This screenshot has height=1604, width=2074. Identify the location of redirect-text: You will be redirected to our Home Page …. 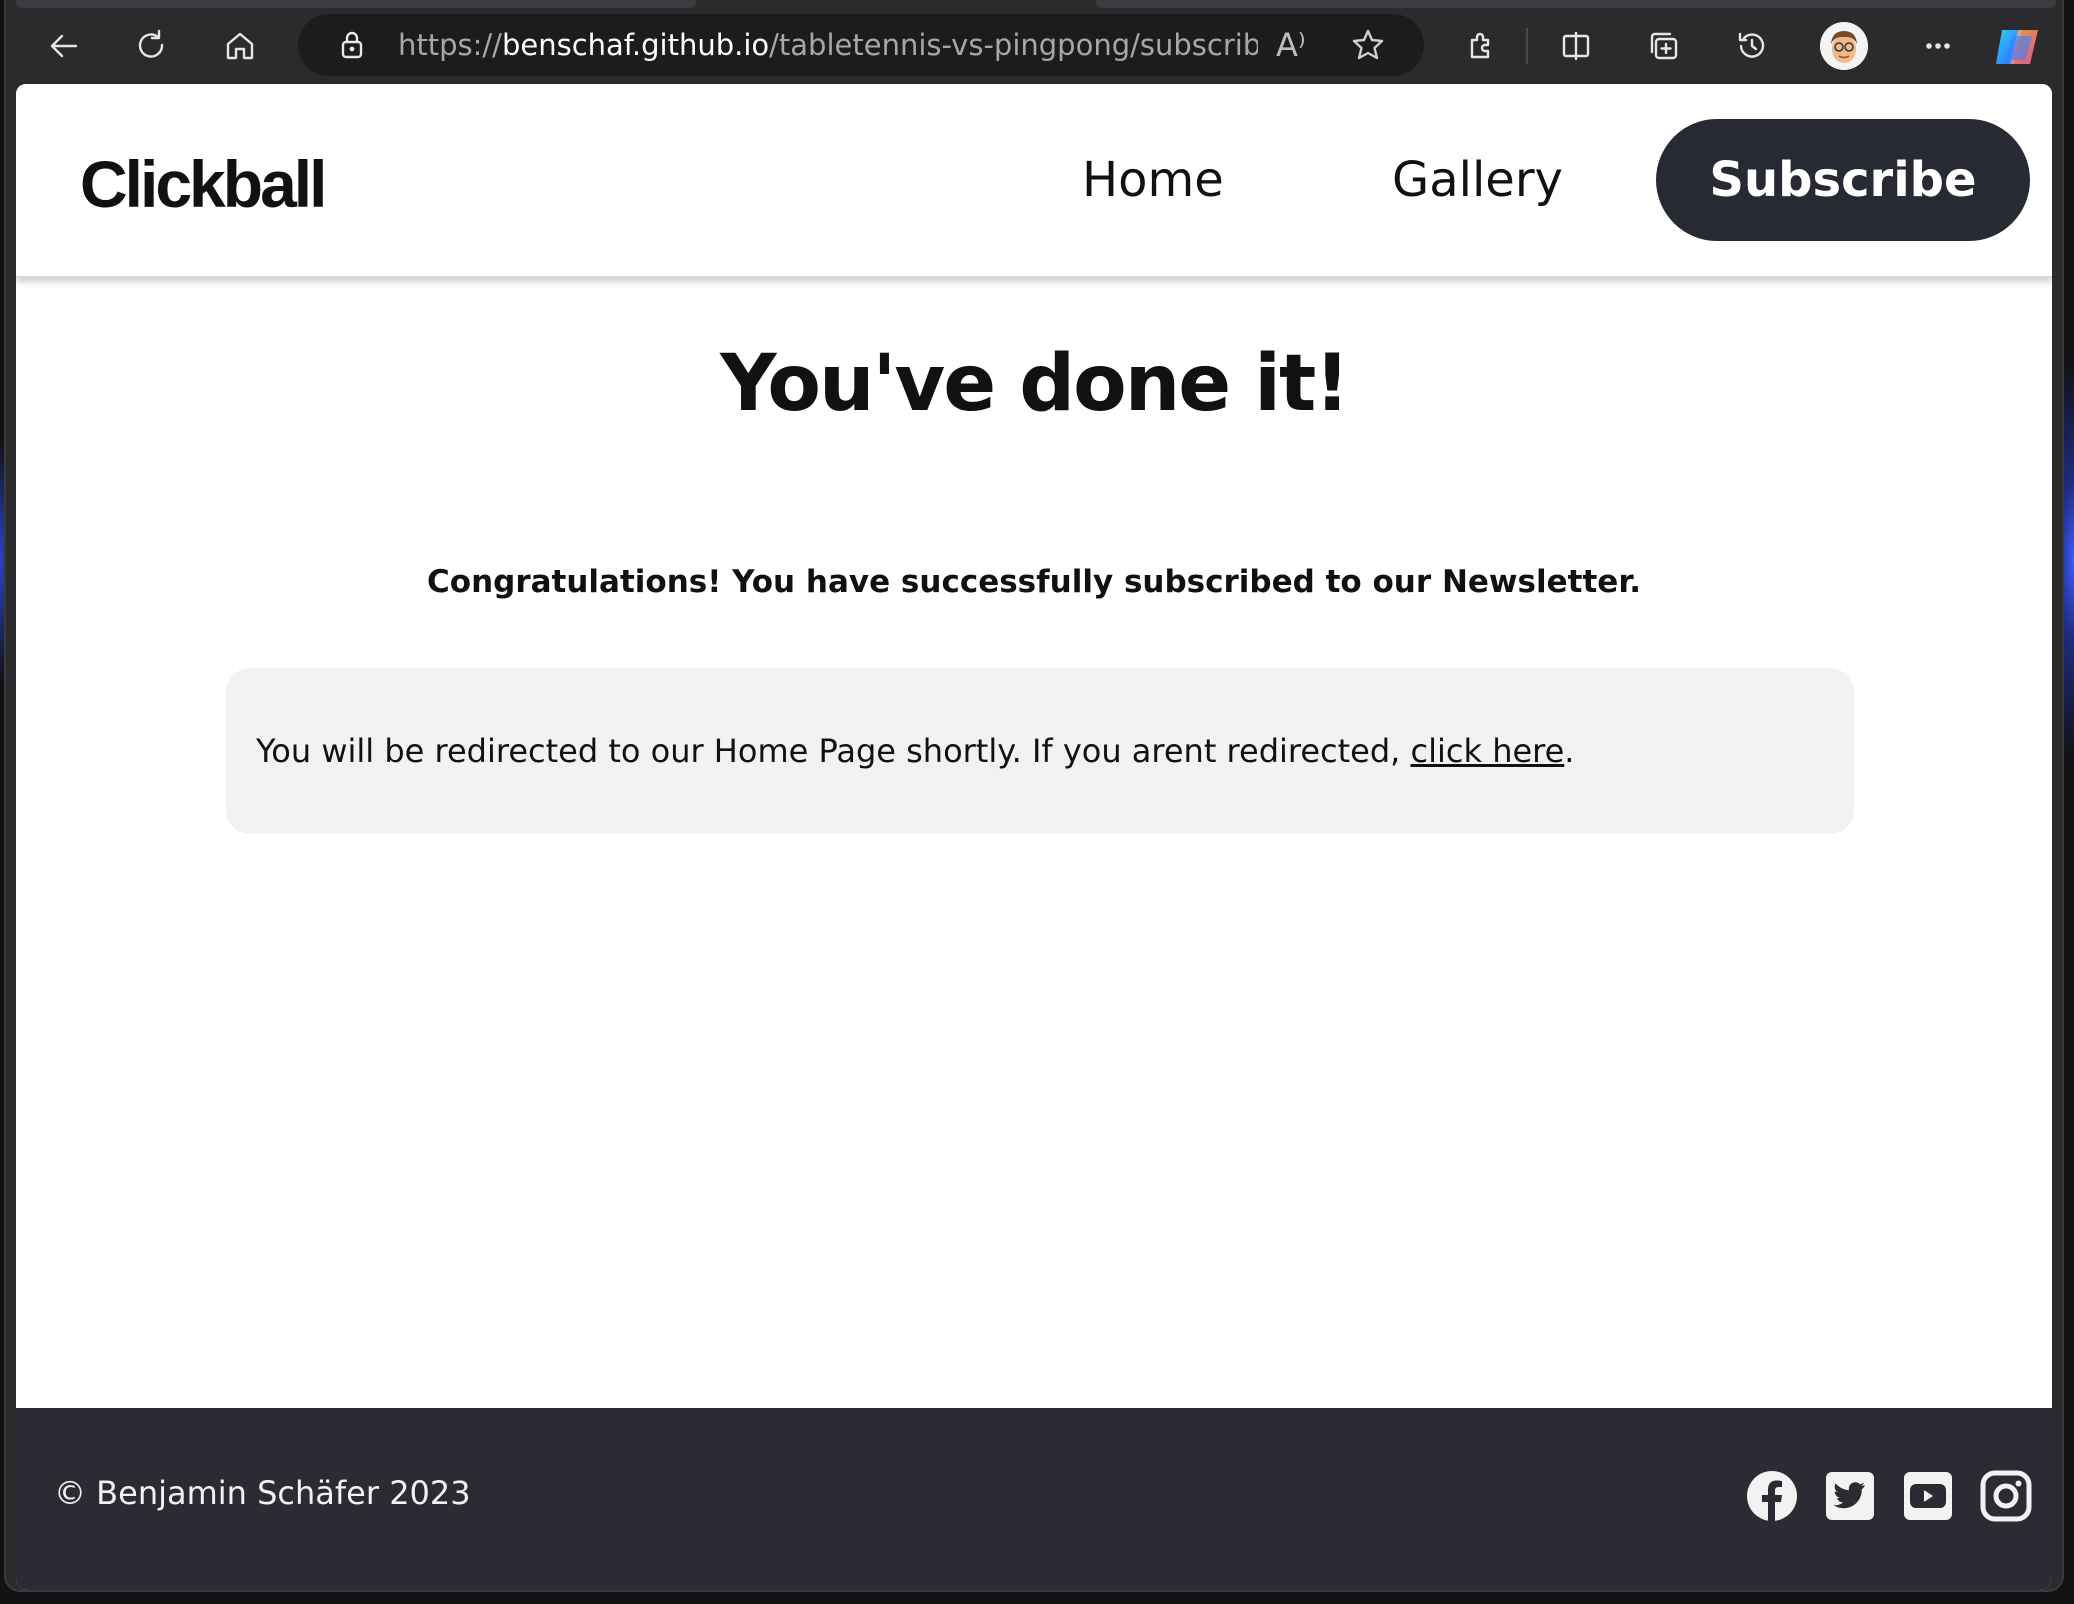
(833, 751).